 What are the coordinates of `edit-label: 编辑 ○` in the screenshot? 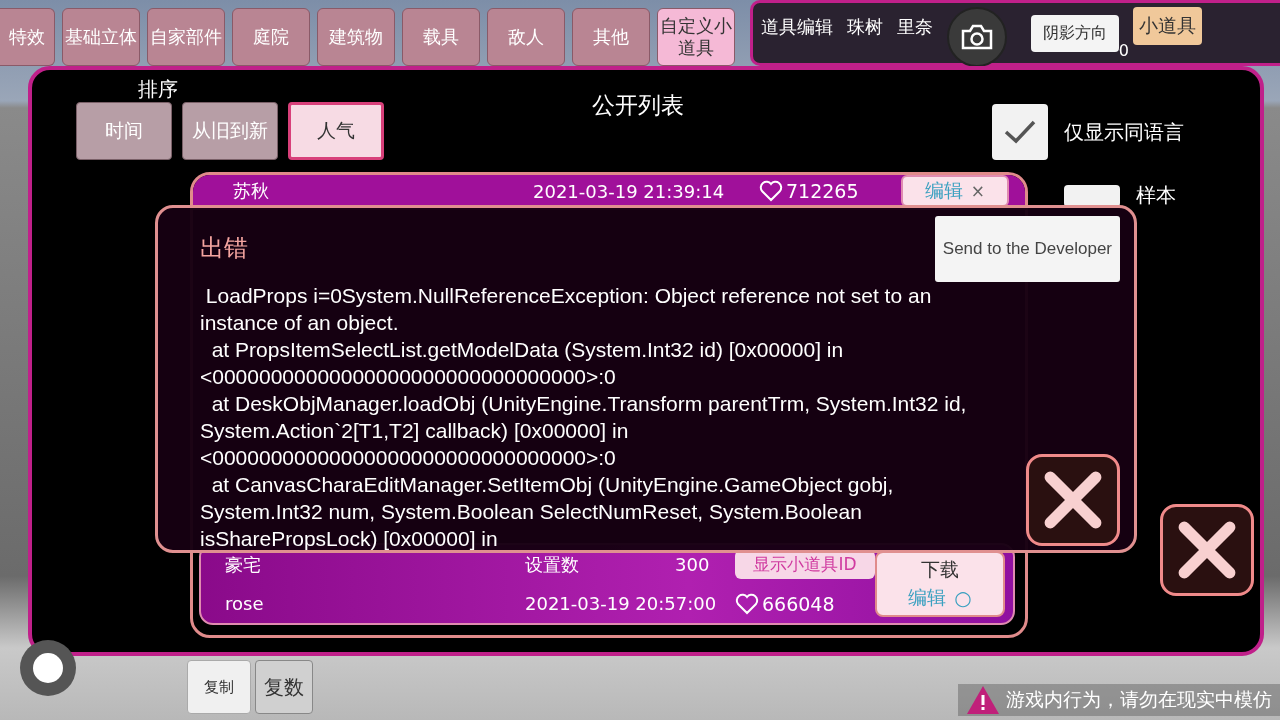 It's located at (940, 598).